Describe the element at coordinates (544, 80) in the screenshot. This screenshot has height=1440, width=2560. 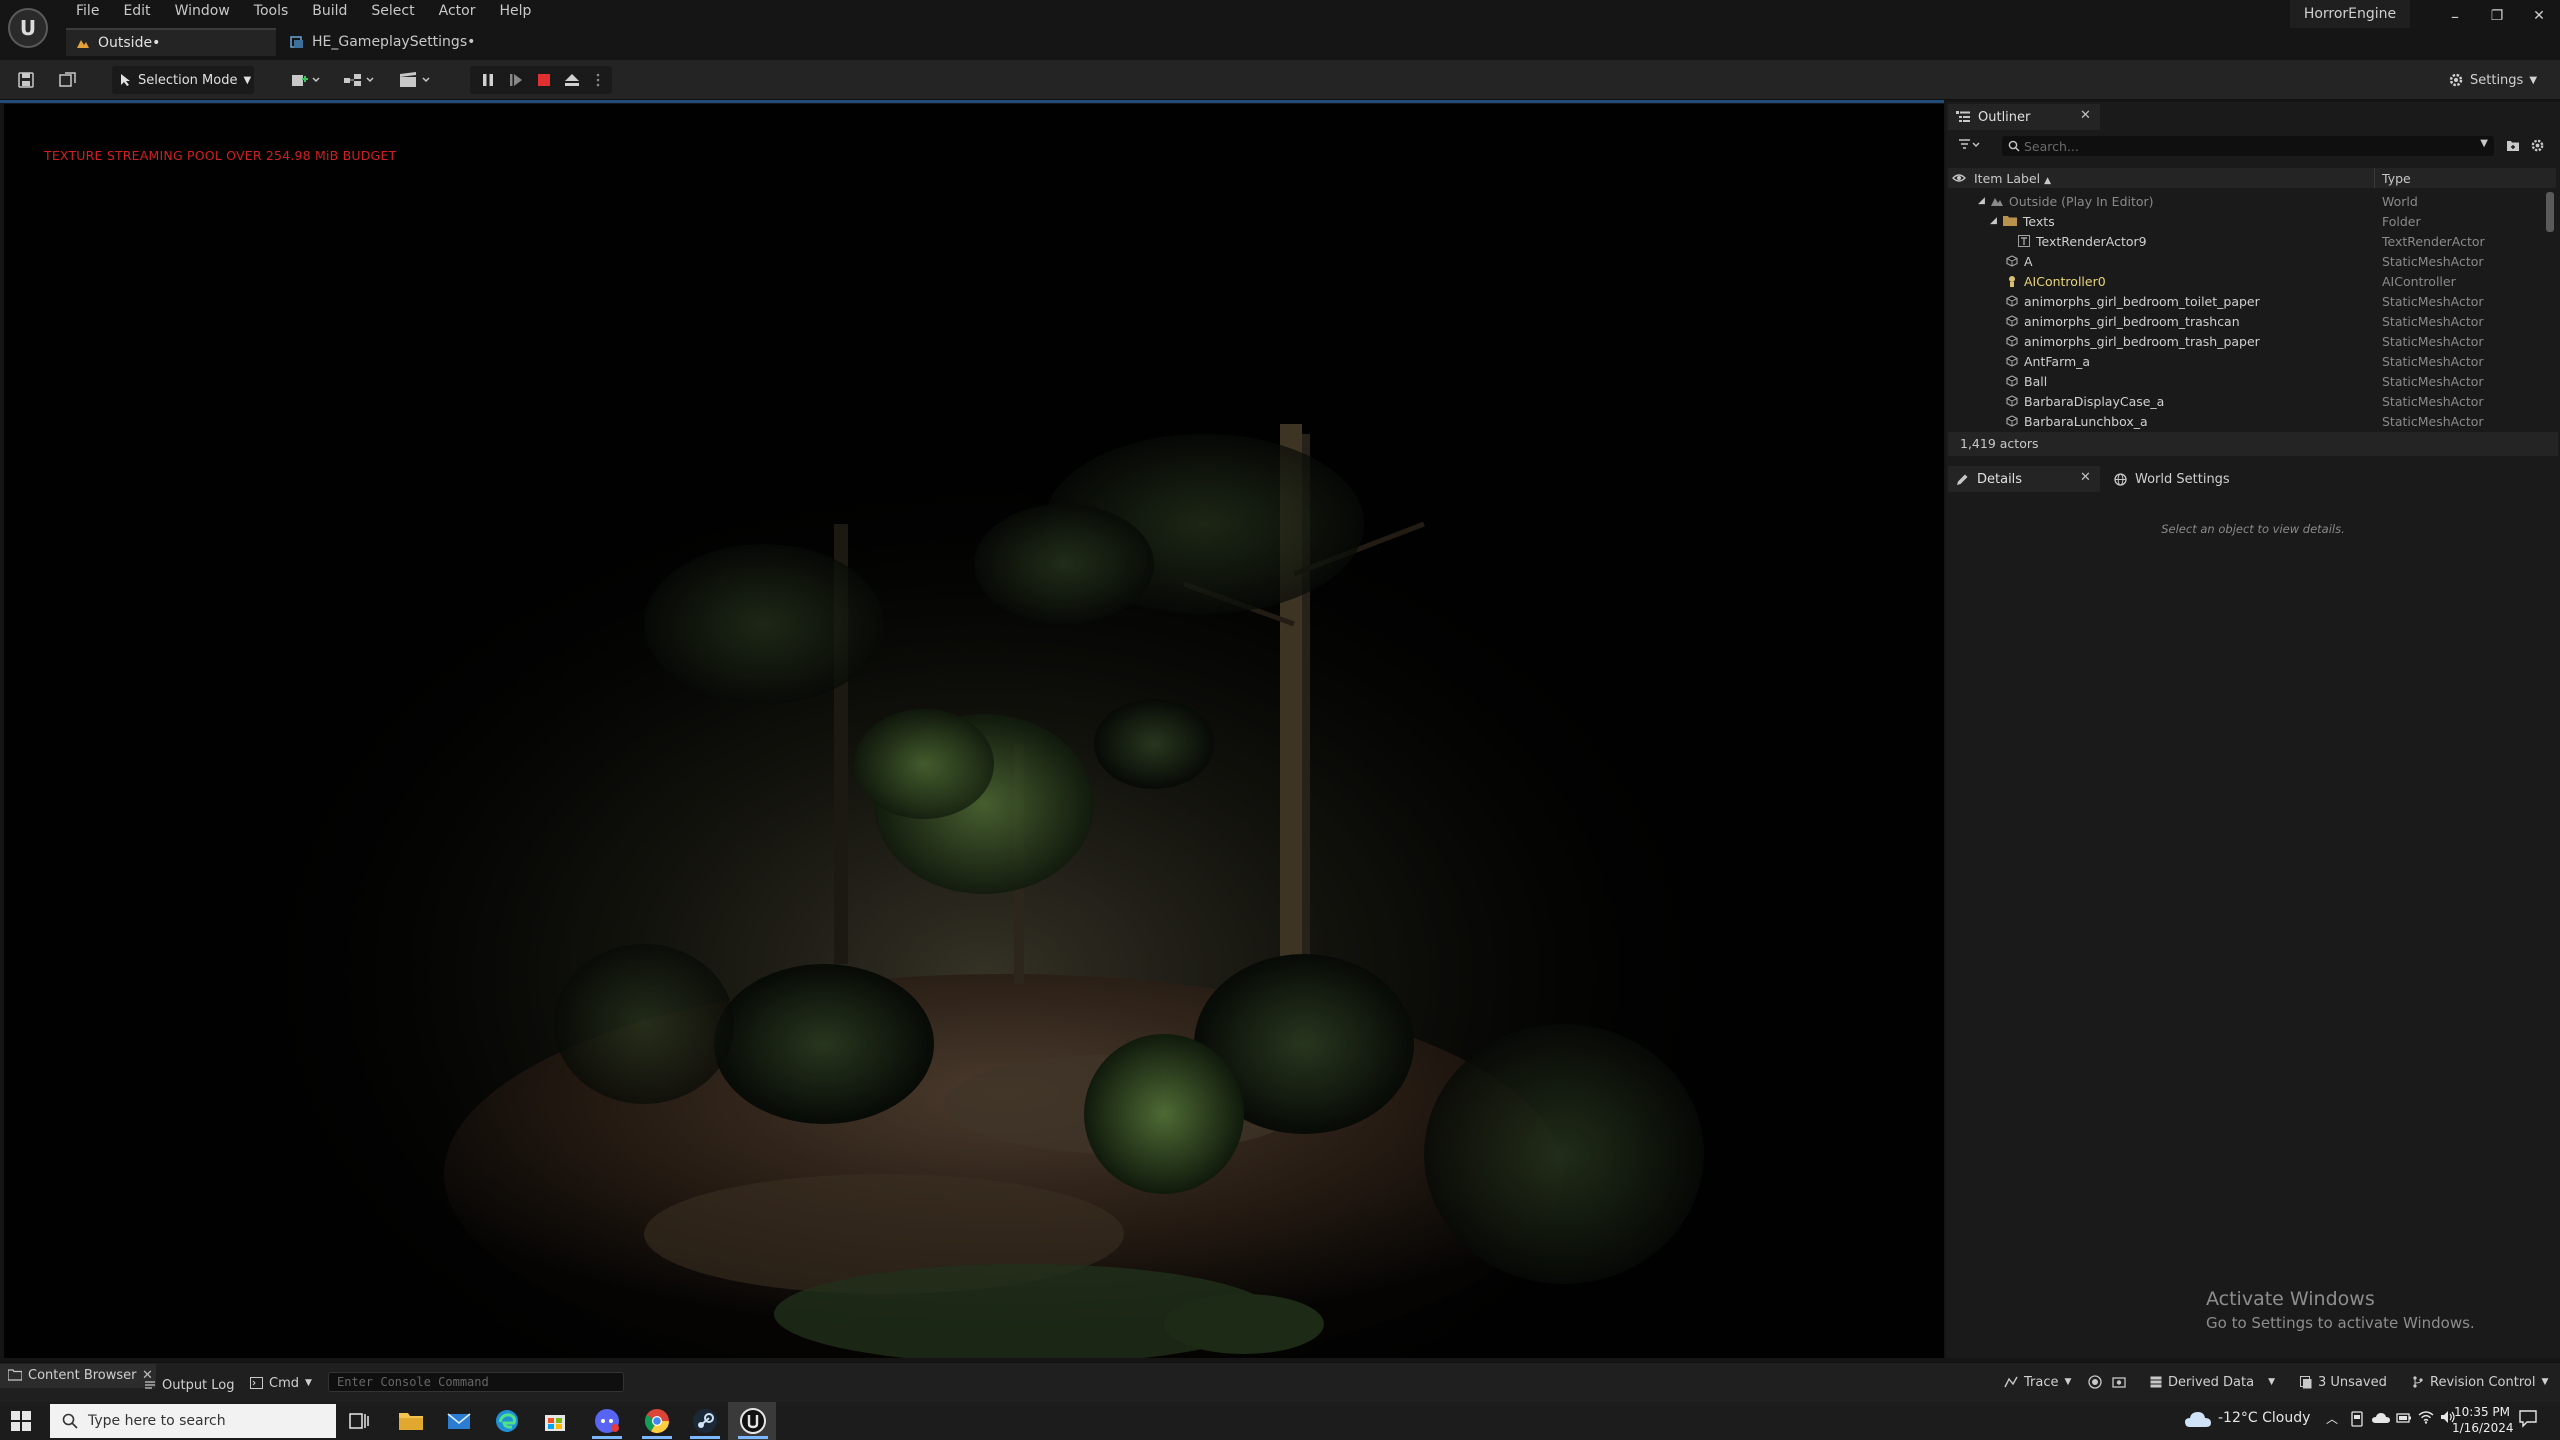
I see `stop-icon` at that location.